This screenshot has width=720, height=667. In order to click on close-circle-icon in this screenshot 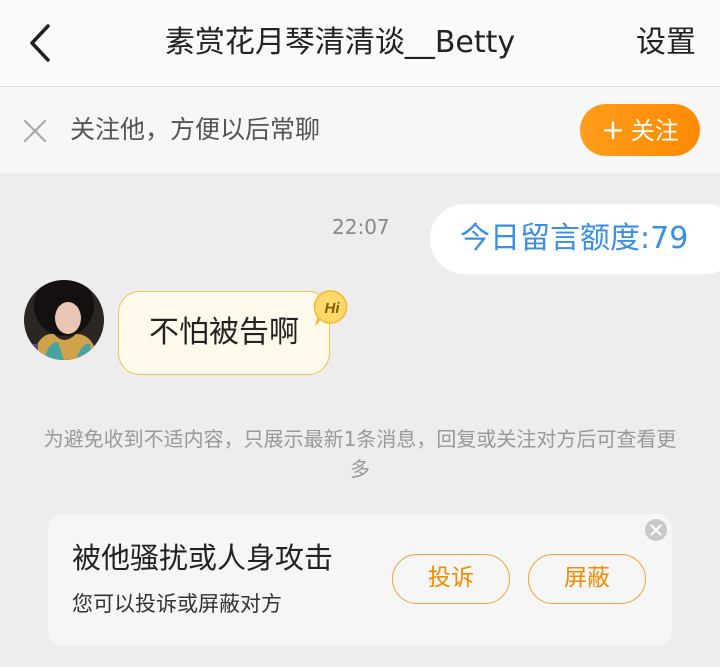, I will do `click(656, 530)`.